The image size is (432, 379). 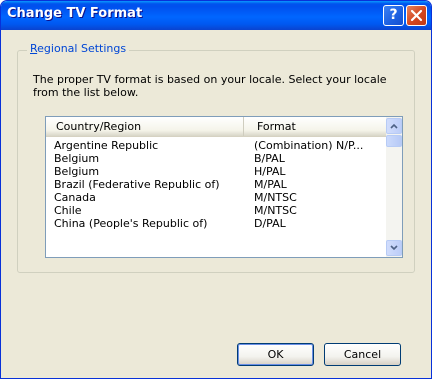 What do you see at coordinates (216, 15) in the screenshot?
I see `title-bar: Change TV Format ?` at bounding box center [216, 15].